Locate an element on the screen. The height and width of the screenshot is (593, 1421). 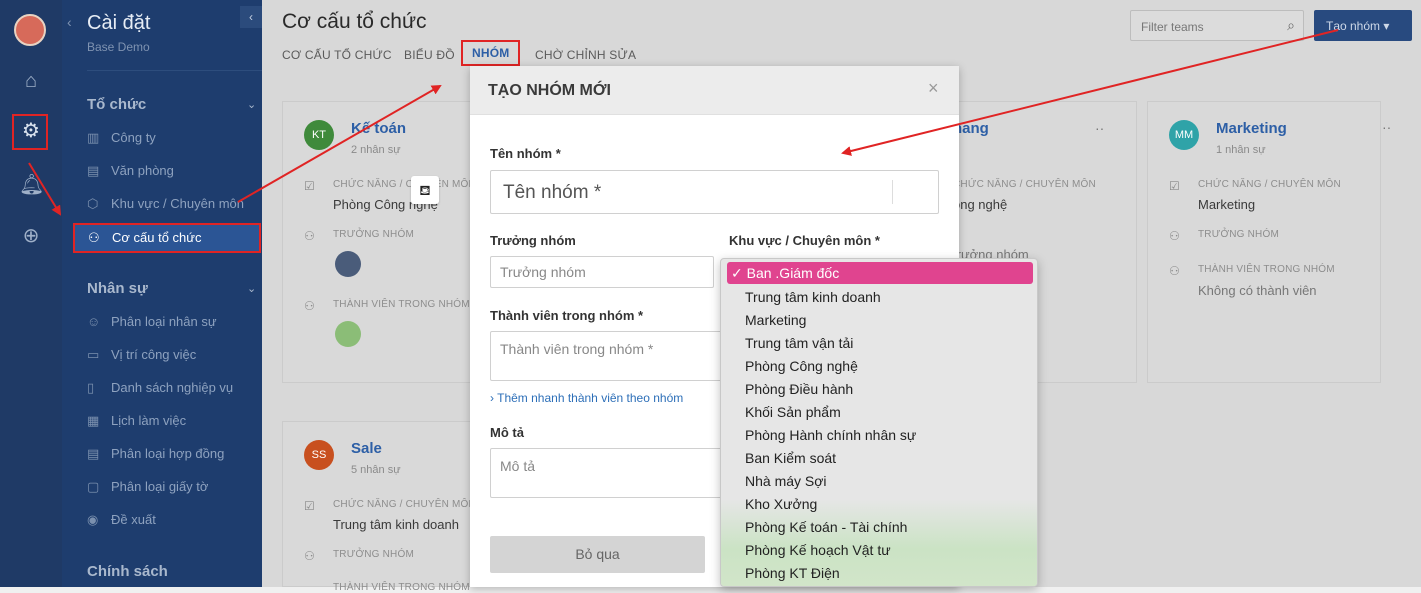
office-icon: ▤ is located at coordinates (93, 170).